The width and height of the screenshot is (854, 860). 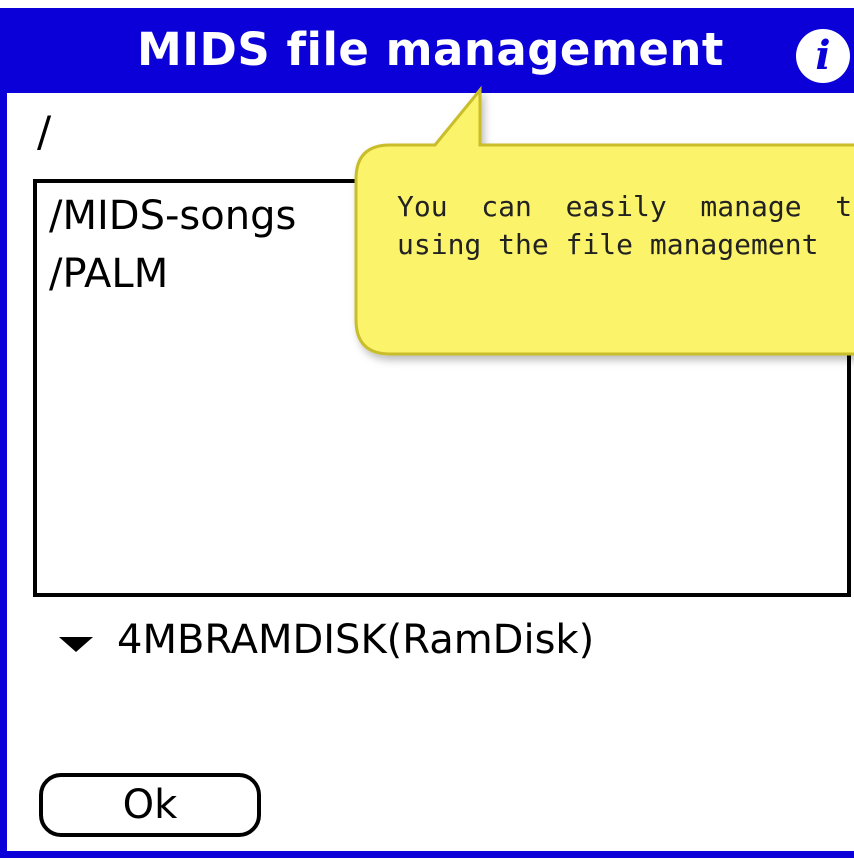 I want to click on dialog-title: MIDS file management, so click(x=430, y=49).